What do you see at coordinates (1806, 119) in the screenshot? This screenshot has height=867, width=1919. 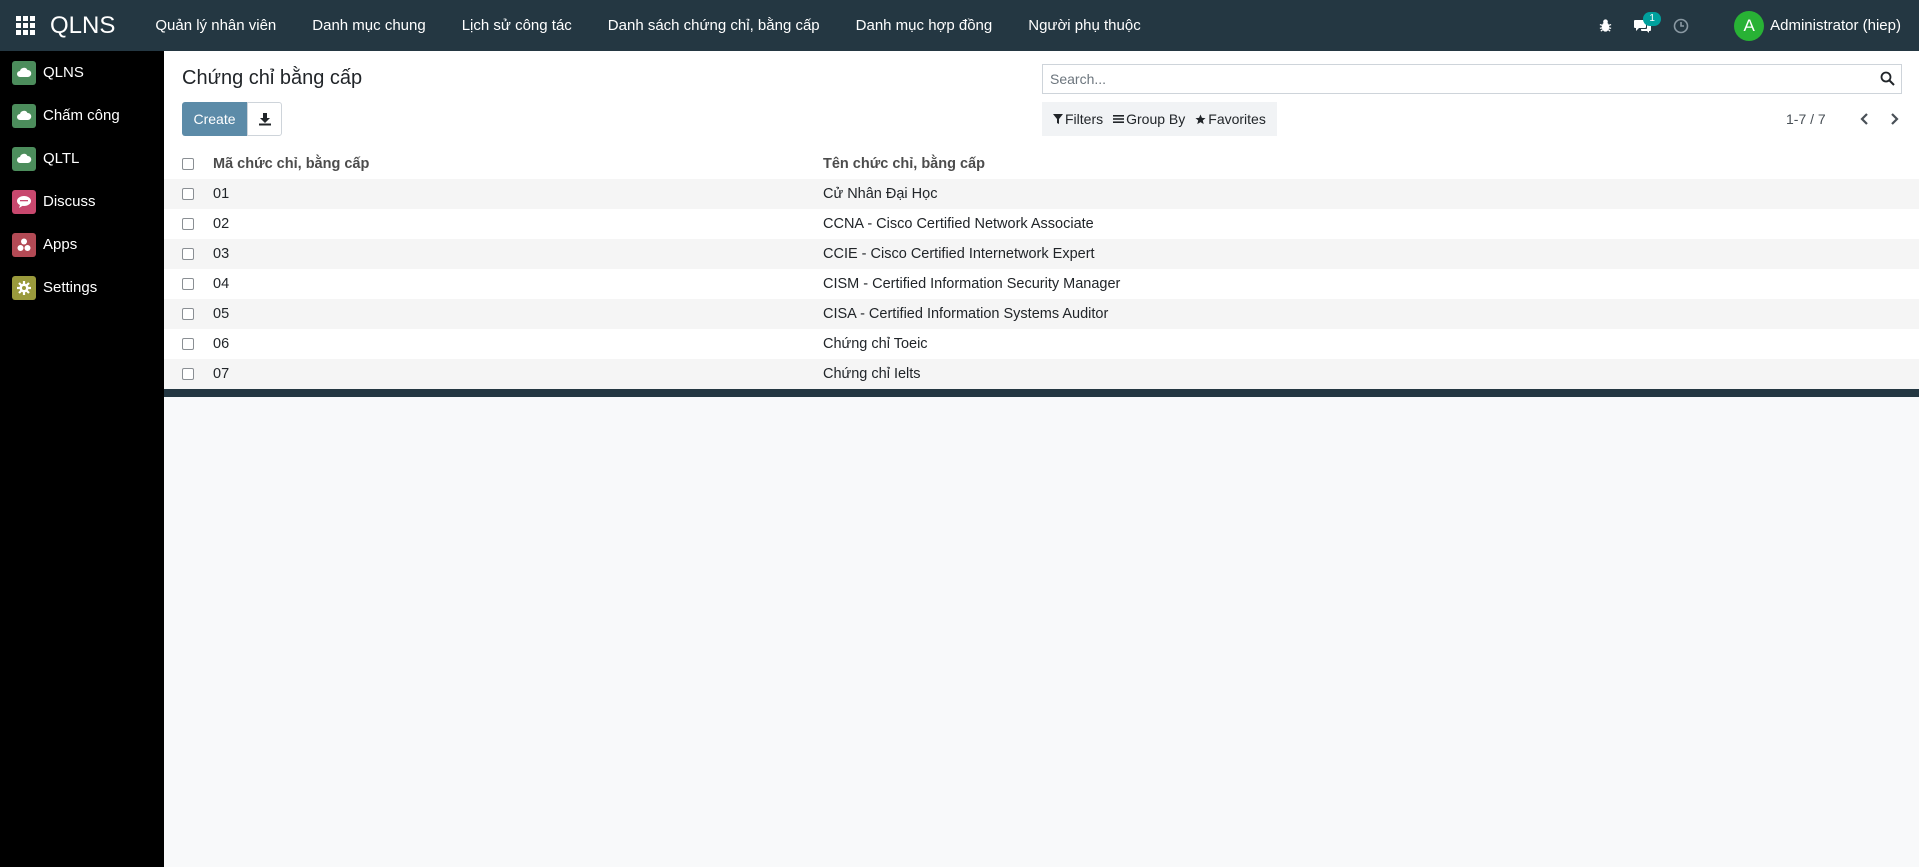 I see `pager-value: 1-7 / 7` at bounding box center [1806, 119].